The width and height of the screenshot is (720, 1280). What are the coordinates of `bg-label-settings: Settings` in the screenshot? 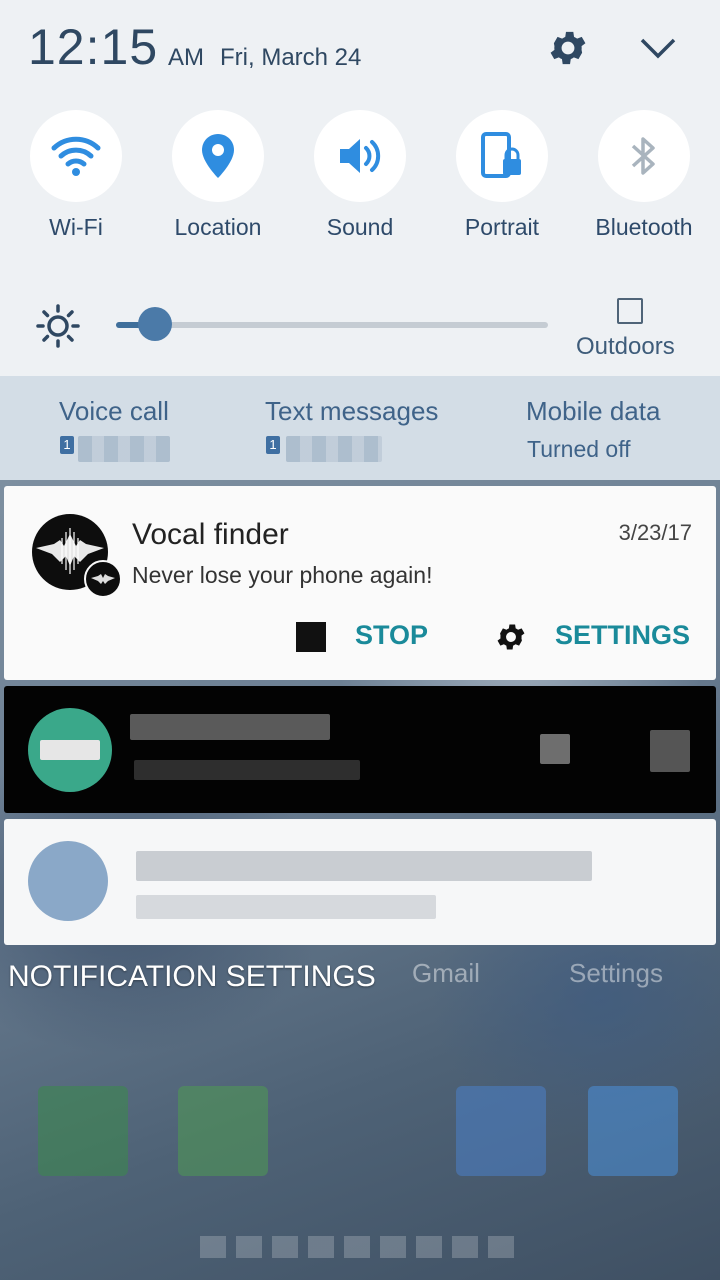 It's located at (616, 973).